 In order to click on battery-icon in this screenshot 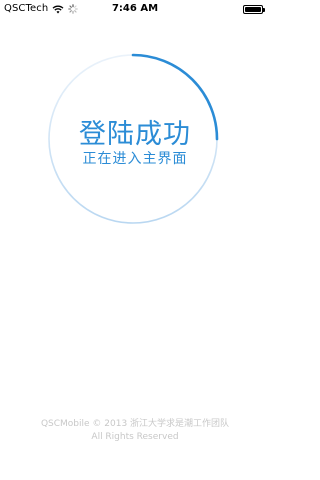, I will do `click(254, 9)`.